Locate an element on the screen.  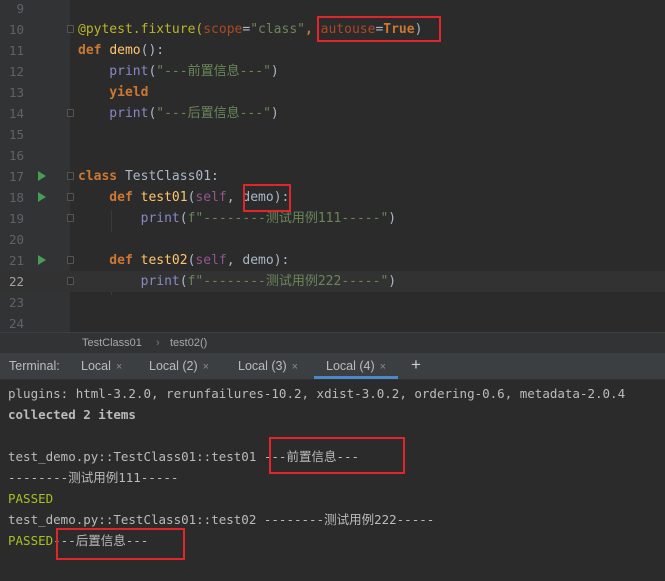
code-text: def test02(self, demo): is located at coordinates (183, 260).